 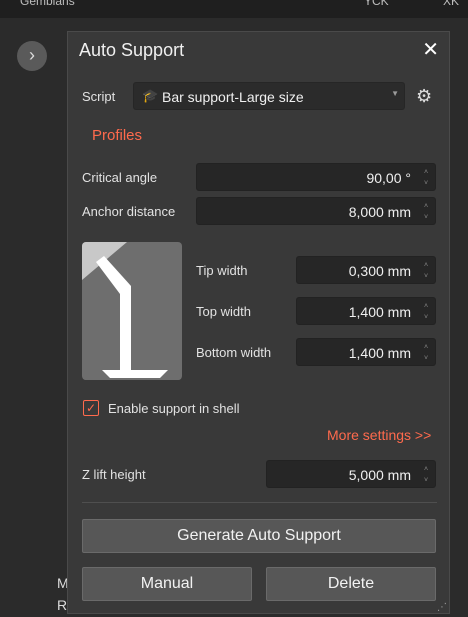 I want to click on enable-shell-label: Enable support in shell, so click(x=174, y=408).